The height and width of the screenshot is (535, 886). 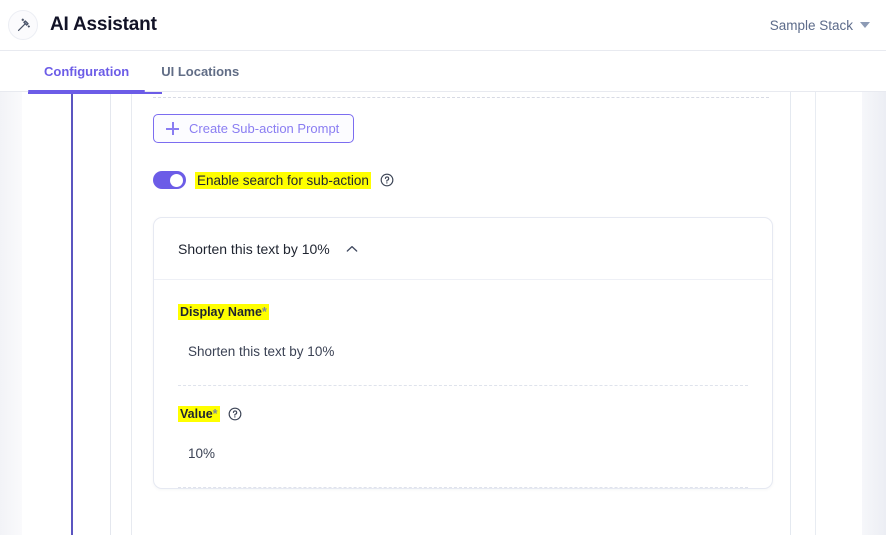 I want to click on value-label-inner: Value, so click(x=196, y=414).